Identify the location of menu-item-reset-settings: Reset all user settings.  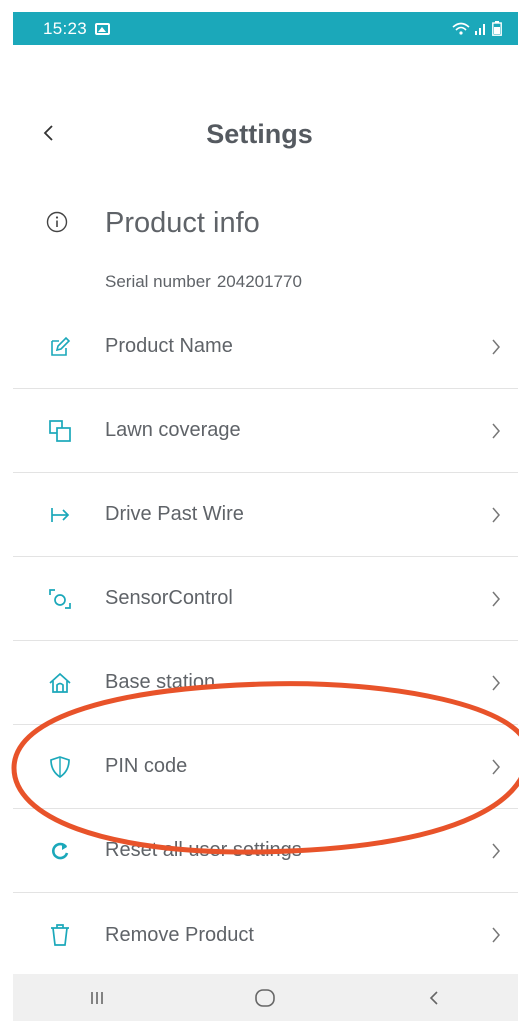
(265, 851).